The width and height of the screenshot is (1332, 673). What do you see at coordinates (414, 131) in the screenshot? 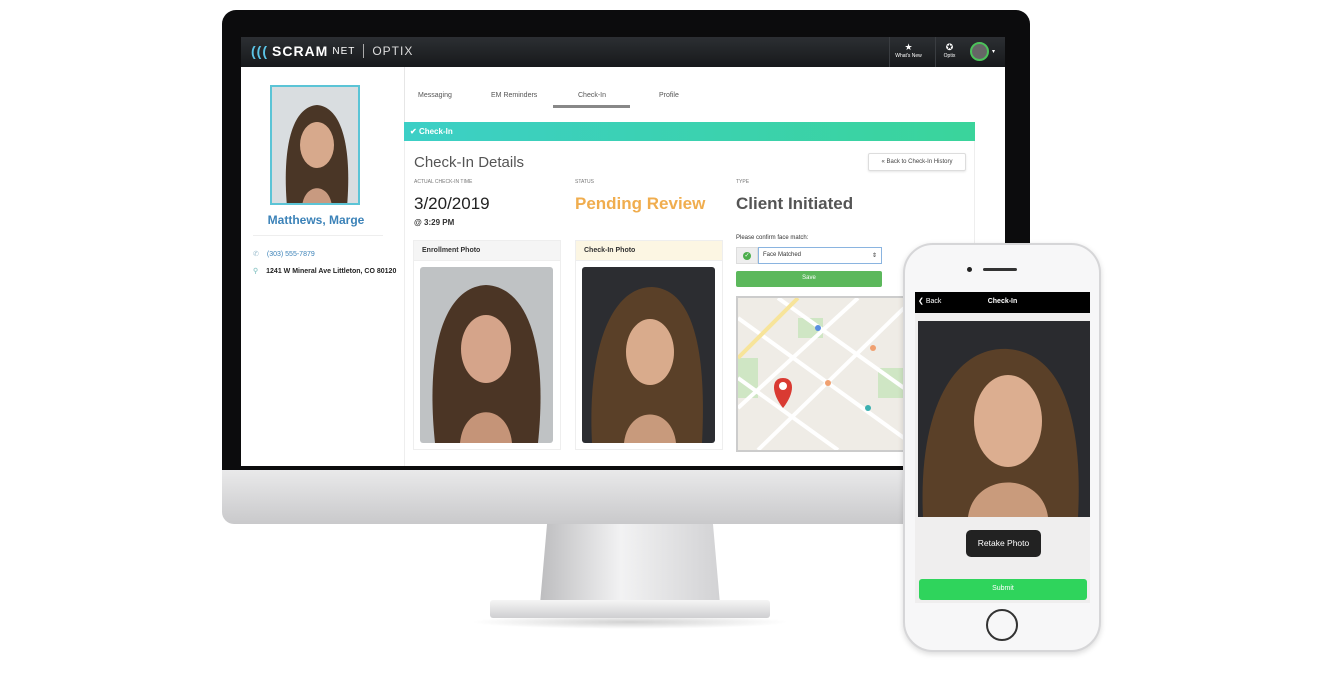
I see `check-circle-icon: ✔` at bounding box center [414, 131].